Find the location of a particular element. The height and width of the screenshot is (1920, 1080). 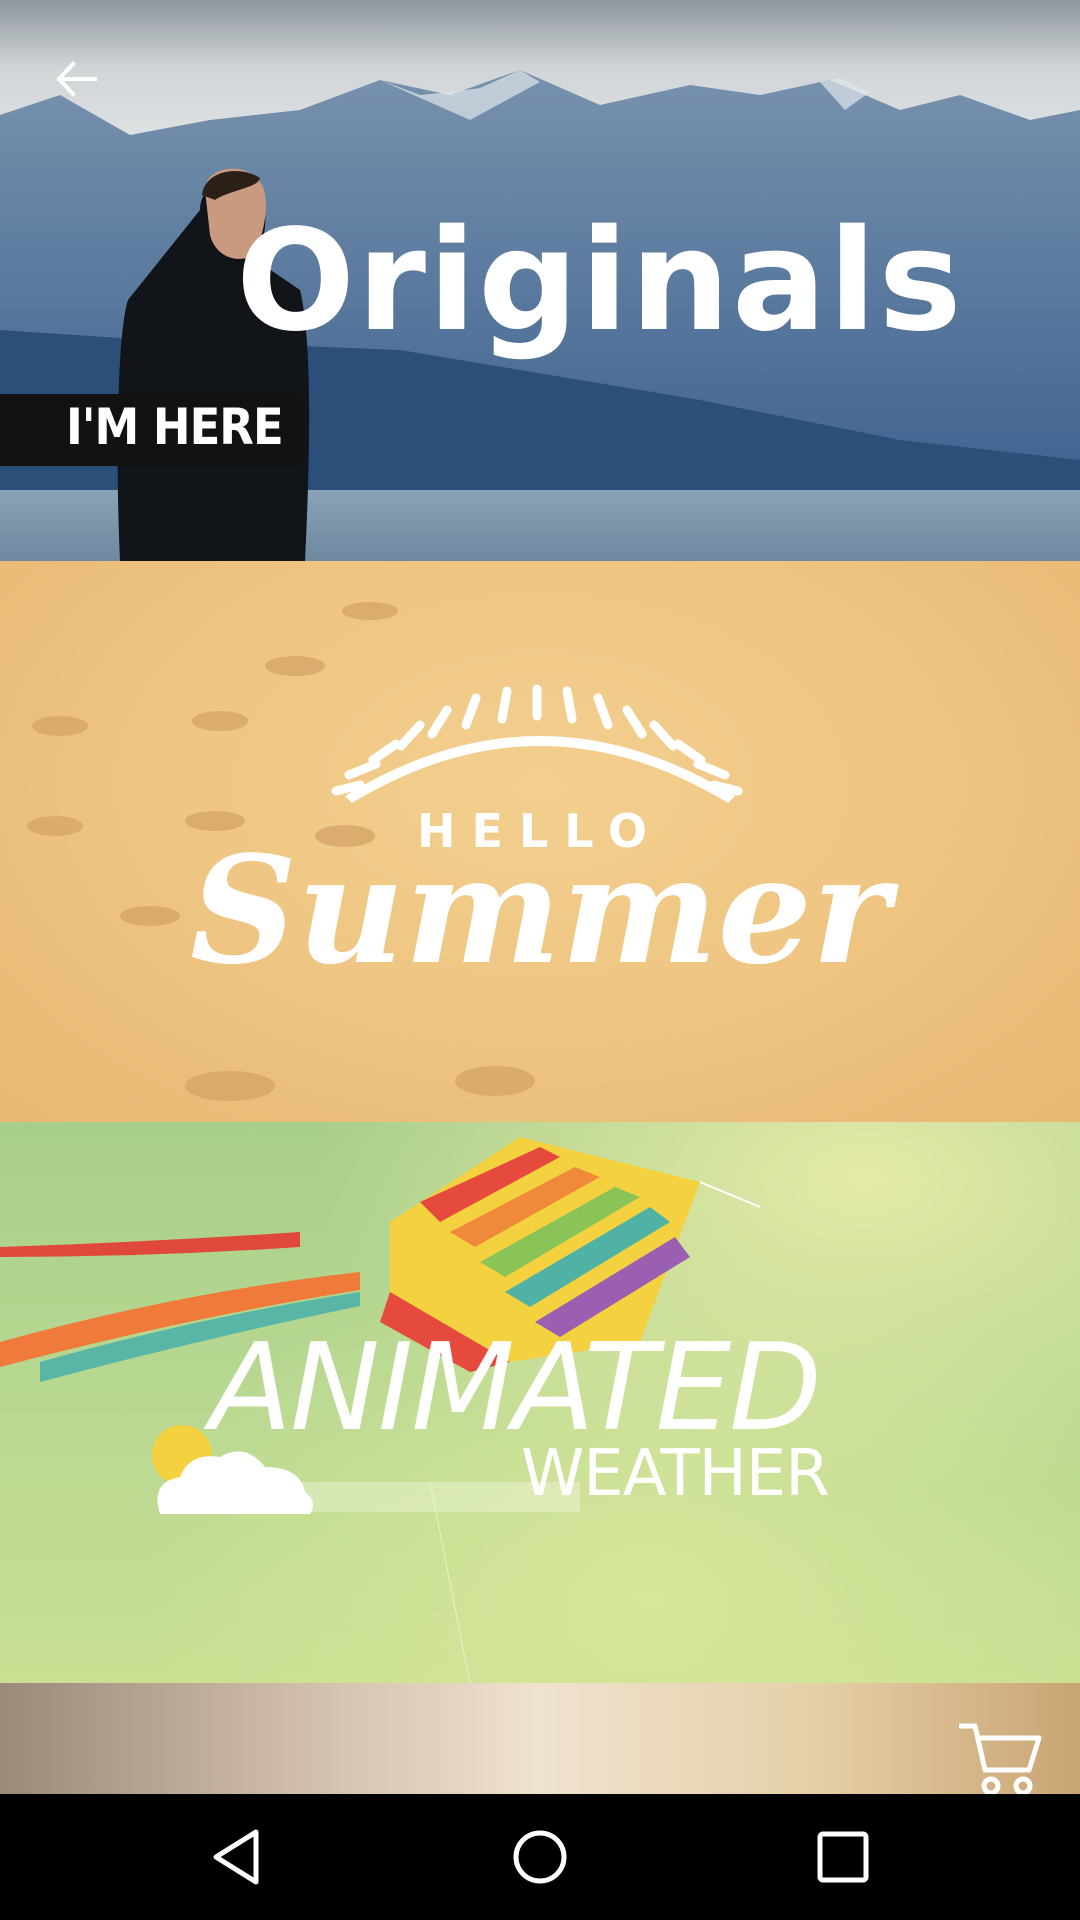

back-button is located at coordinates (75, 79).